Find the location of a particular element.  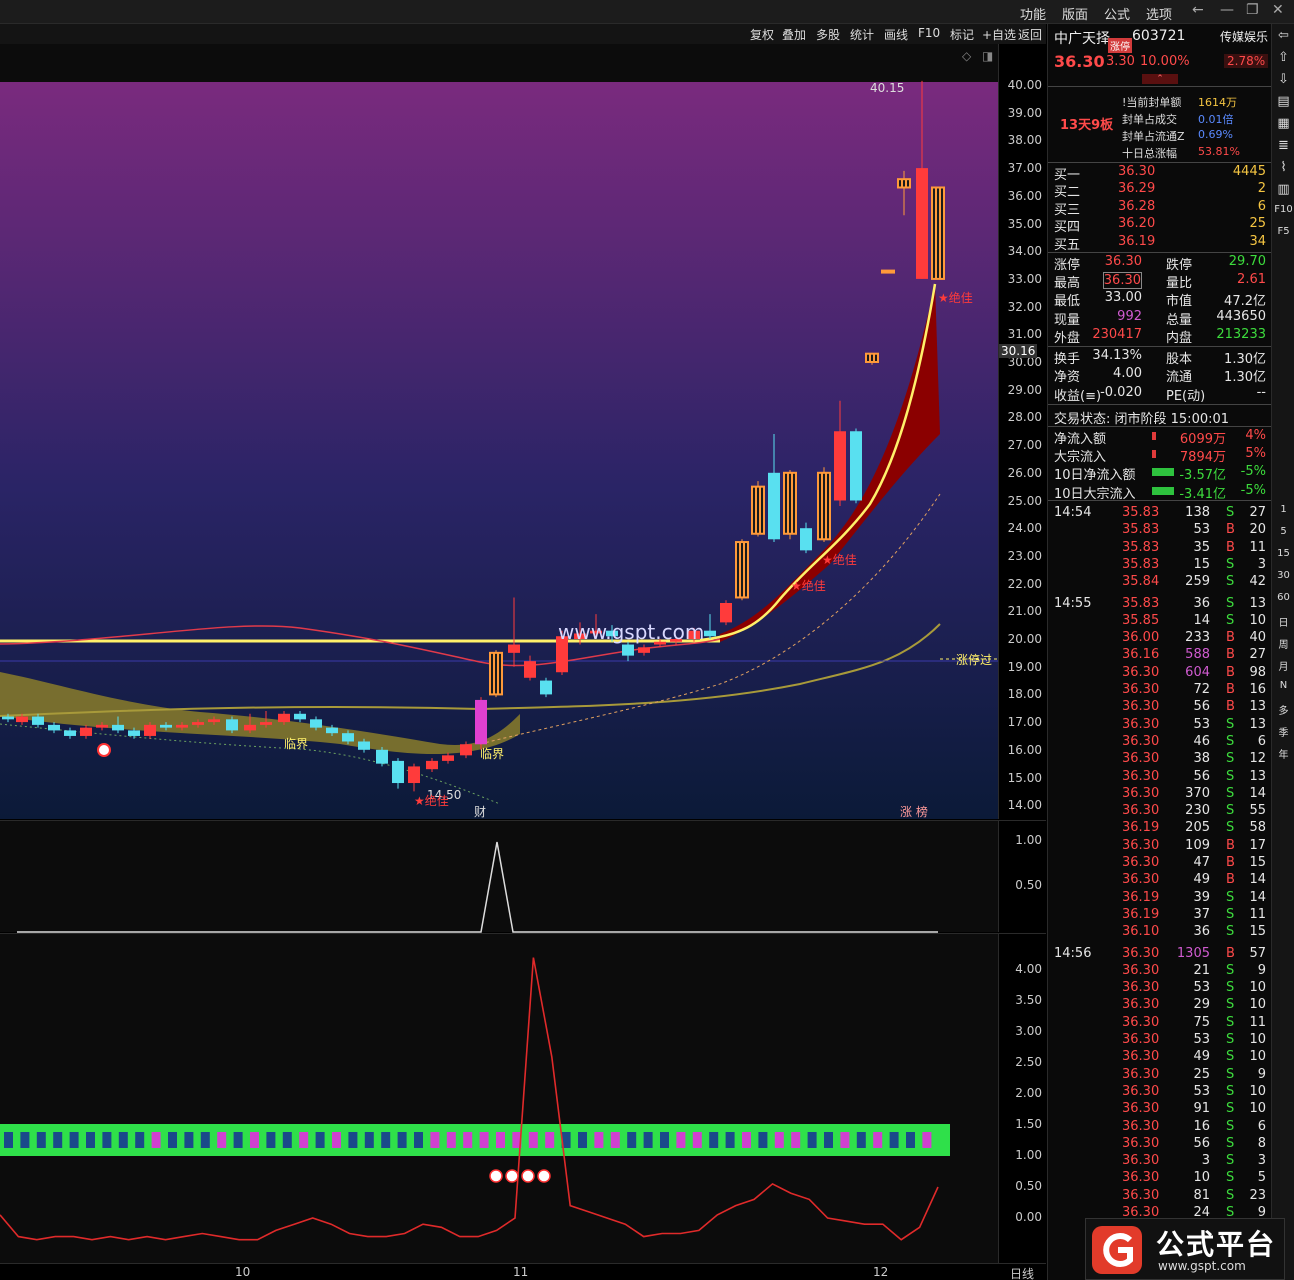

price-tick-label: 26.00 is located at coordinates (1024, 472).